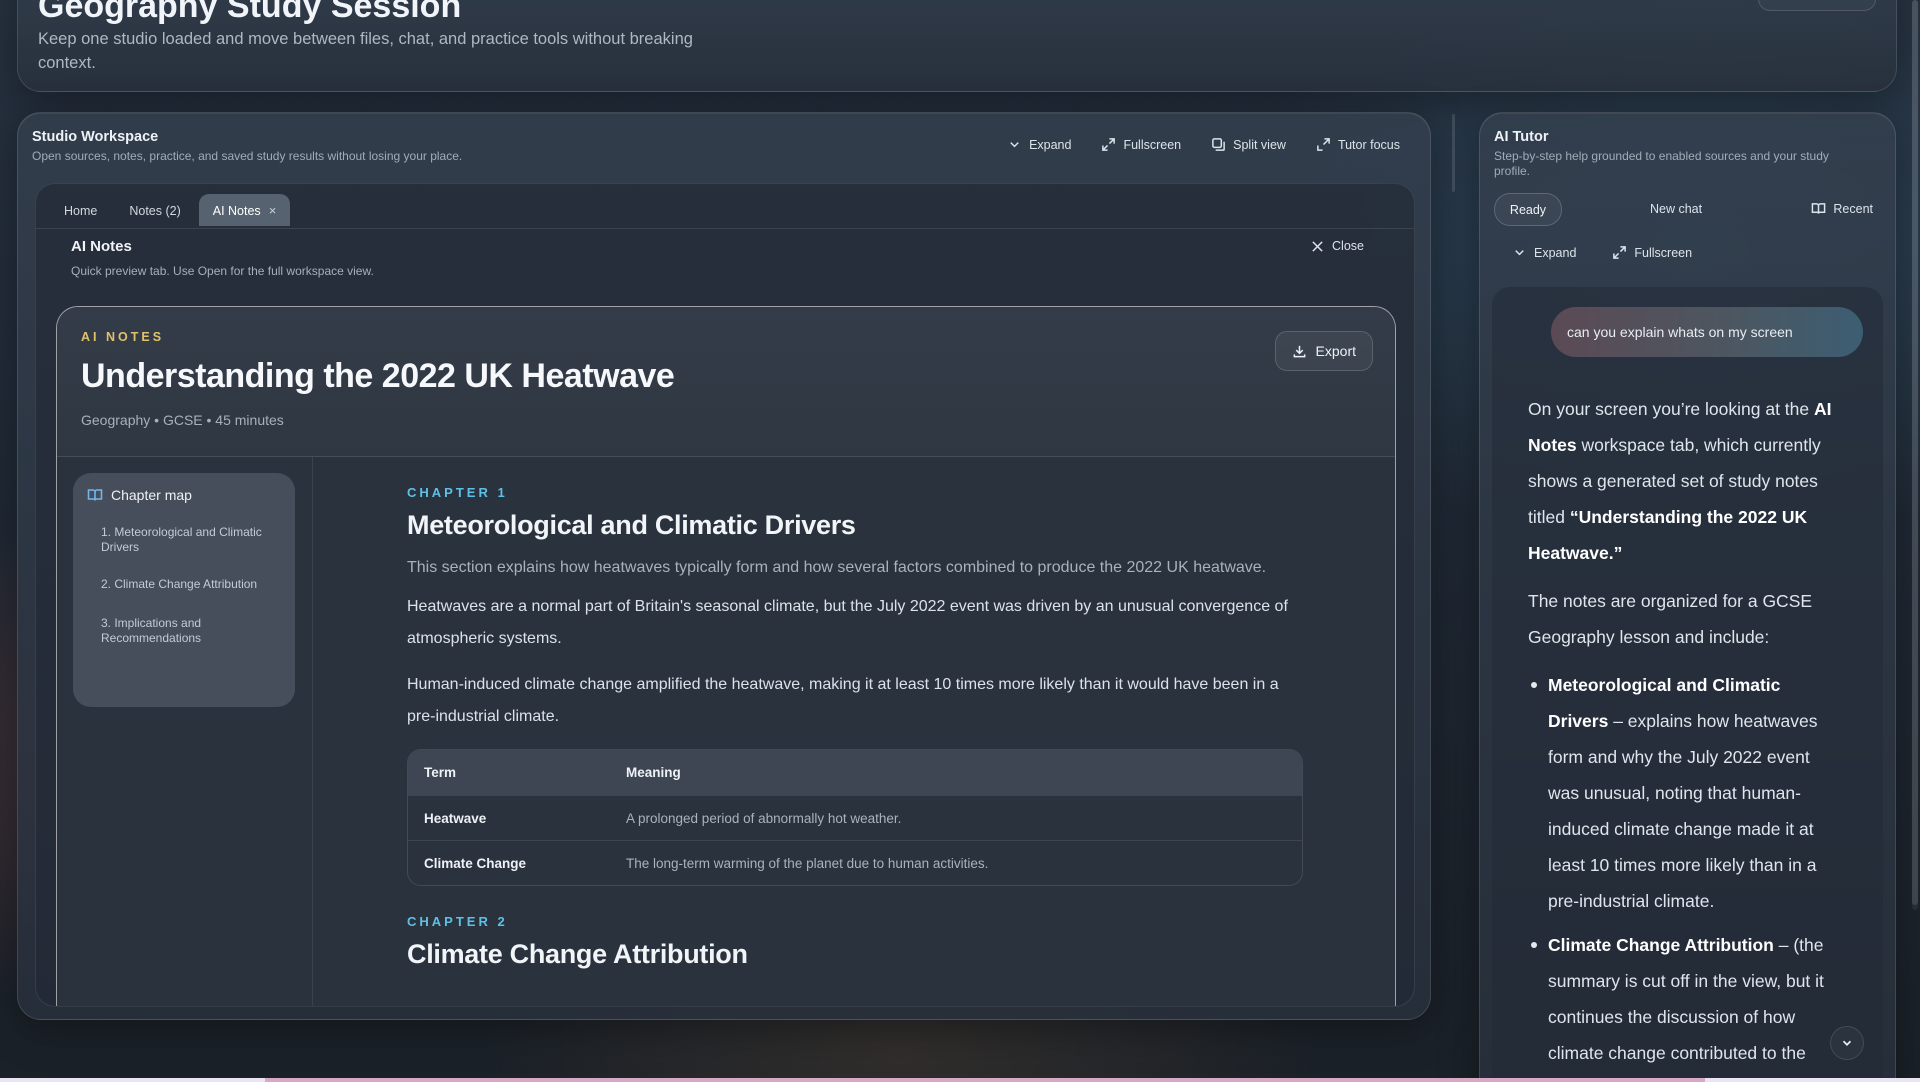  What do you see at coordinates (457, 492) in the screenshot?
I see `chapter-1-label: CHAPTER 1` at bounding box center [457, 492].